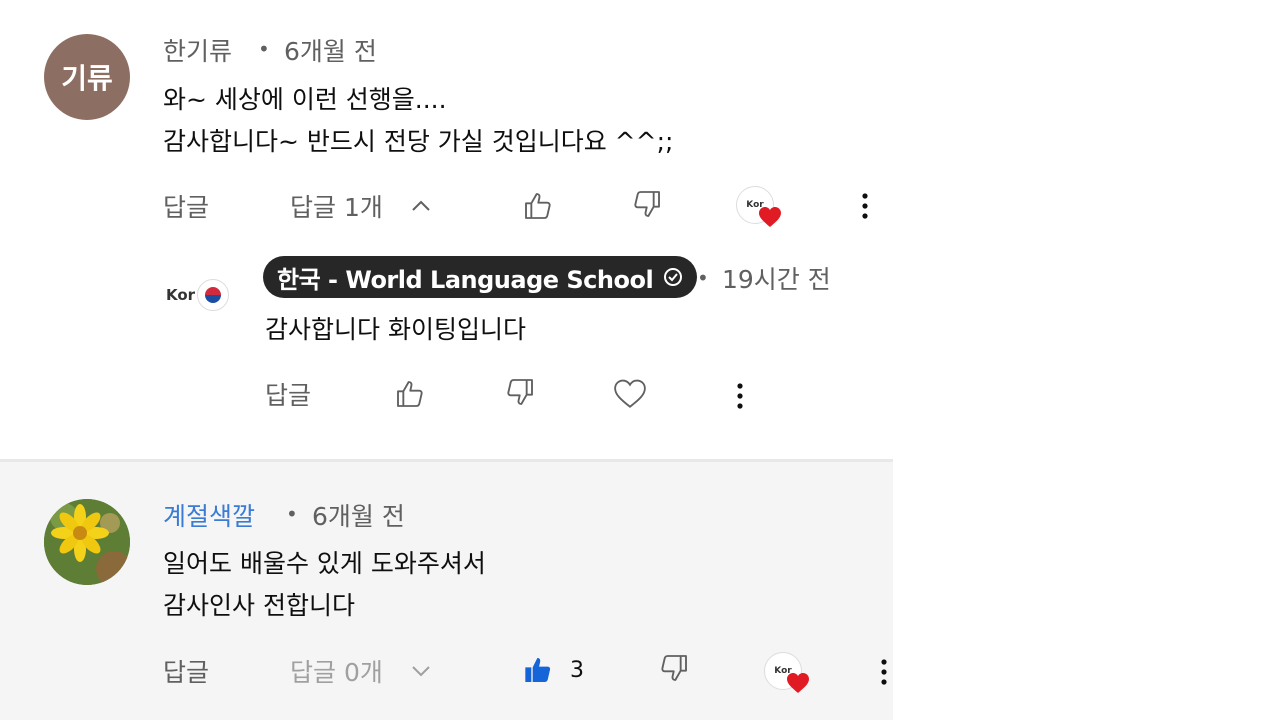 The image size is (1280, 720). I want to click on heart-button, so click(630, 396).